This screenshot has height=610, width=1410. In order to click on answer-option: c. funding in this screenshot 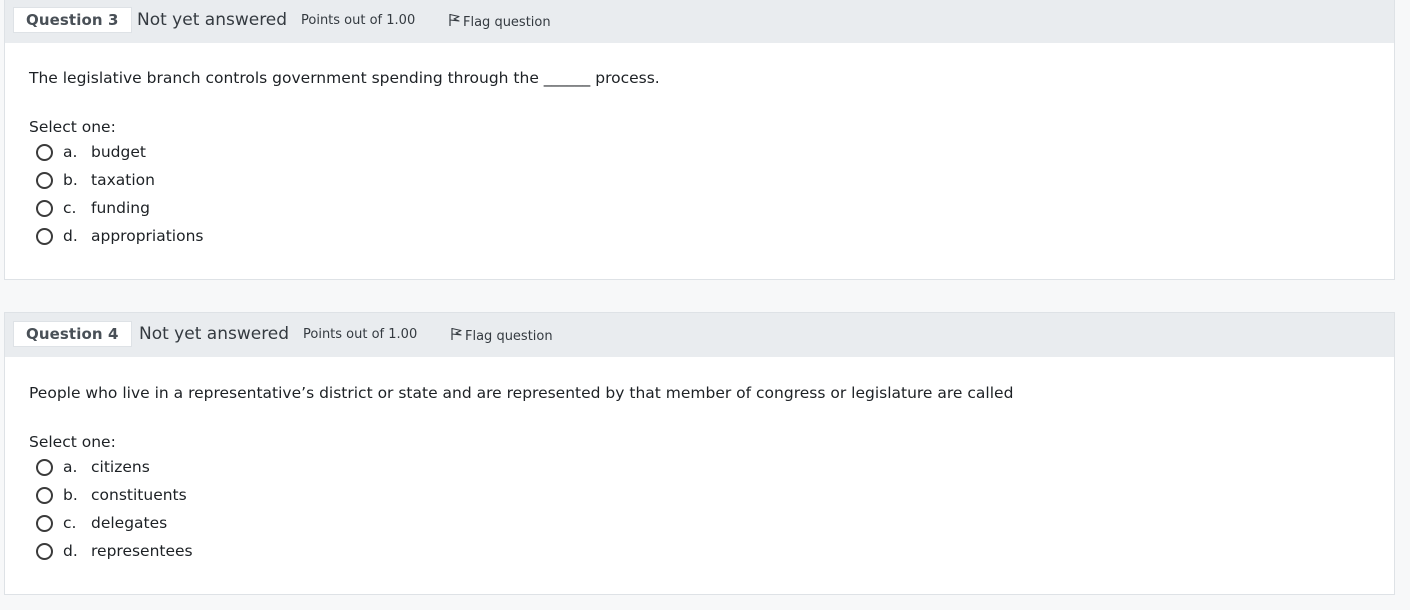, I will do `click(119, 208)`.